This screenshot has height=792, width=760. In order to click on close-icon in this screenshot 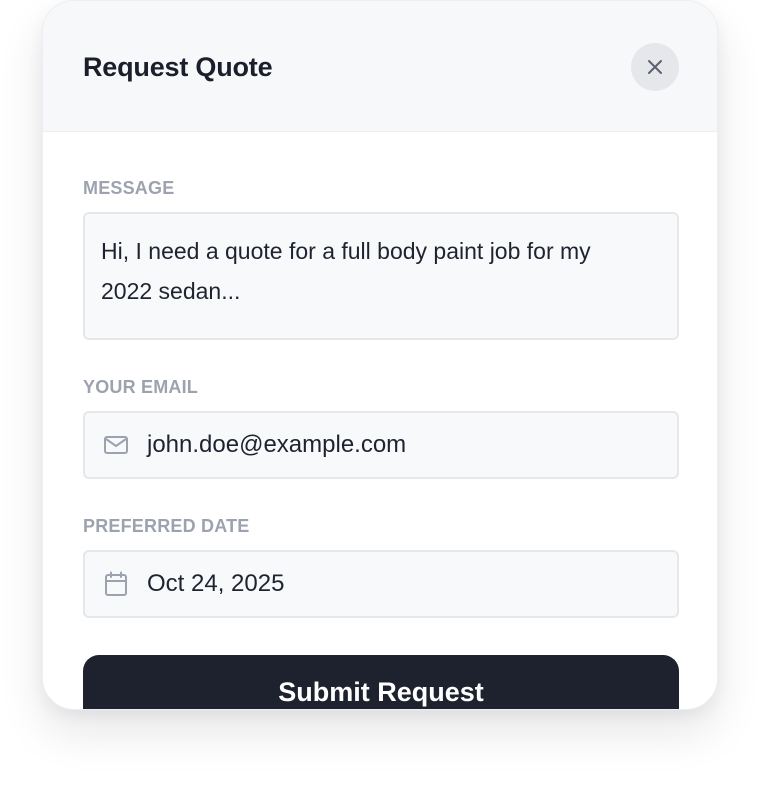, I will do `click(655, 67)`.